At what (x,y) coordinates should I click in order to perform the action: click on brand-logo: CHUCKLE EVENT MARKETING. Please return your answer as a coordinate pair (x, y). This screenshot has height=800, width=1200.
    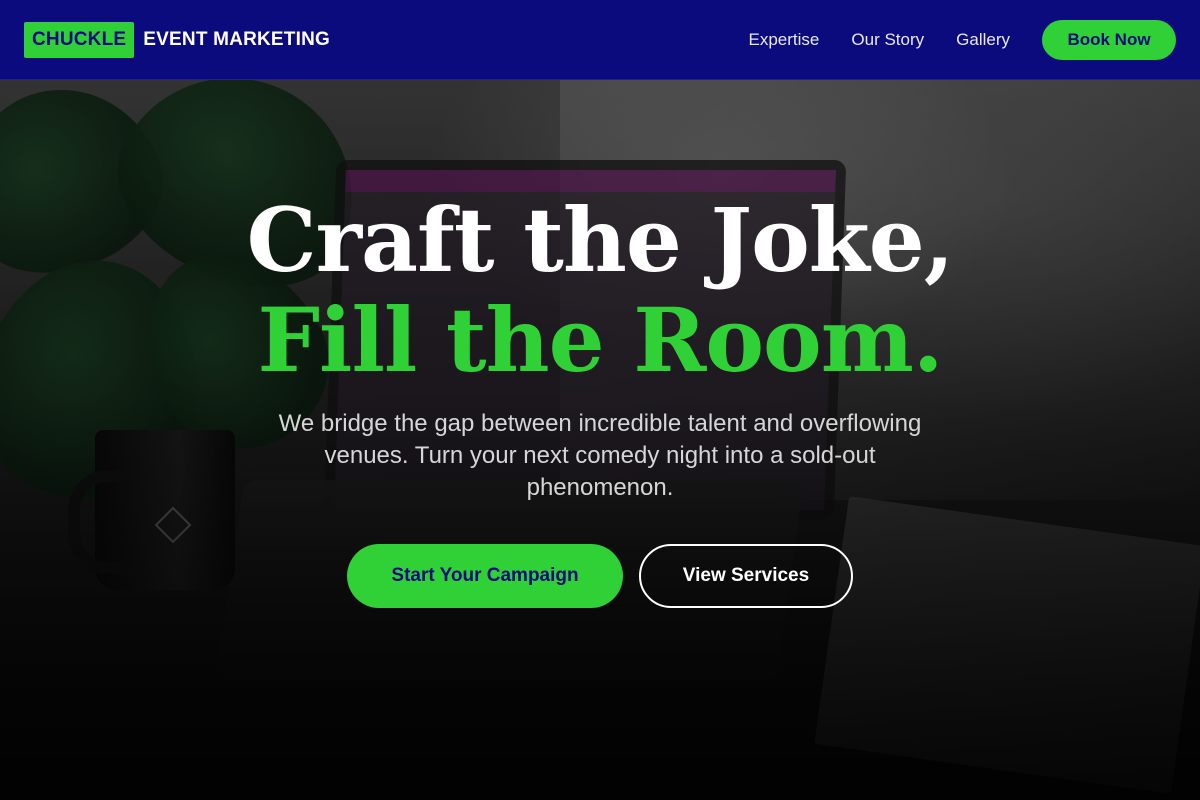
    Looking at the image, I should click on (177, 39).